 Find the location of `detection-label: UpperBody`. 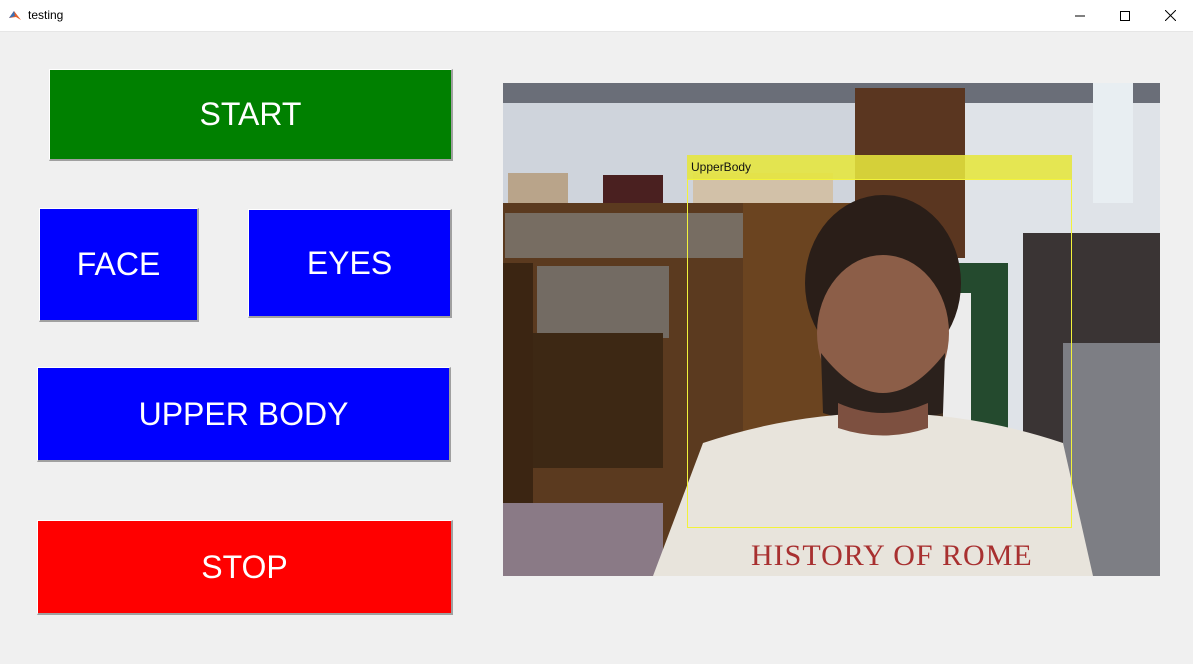

detection-label: UpperBody is located at coordinates (721, 167).